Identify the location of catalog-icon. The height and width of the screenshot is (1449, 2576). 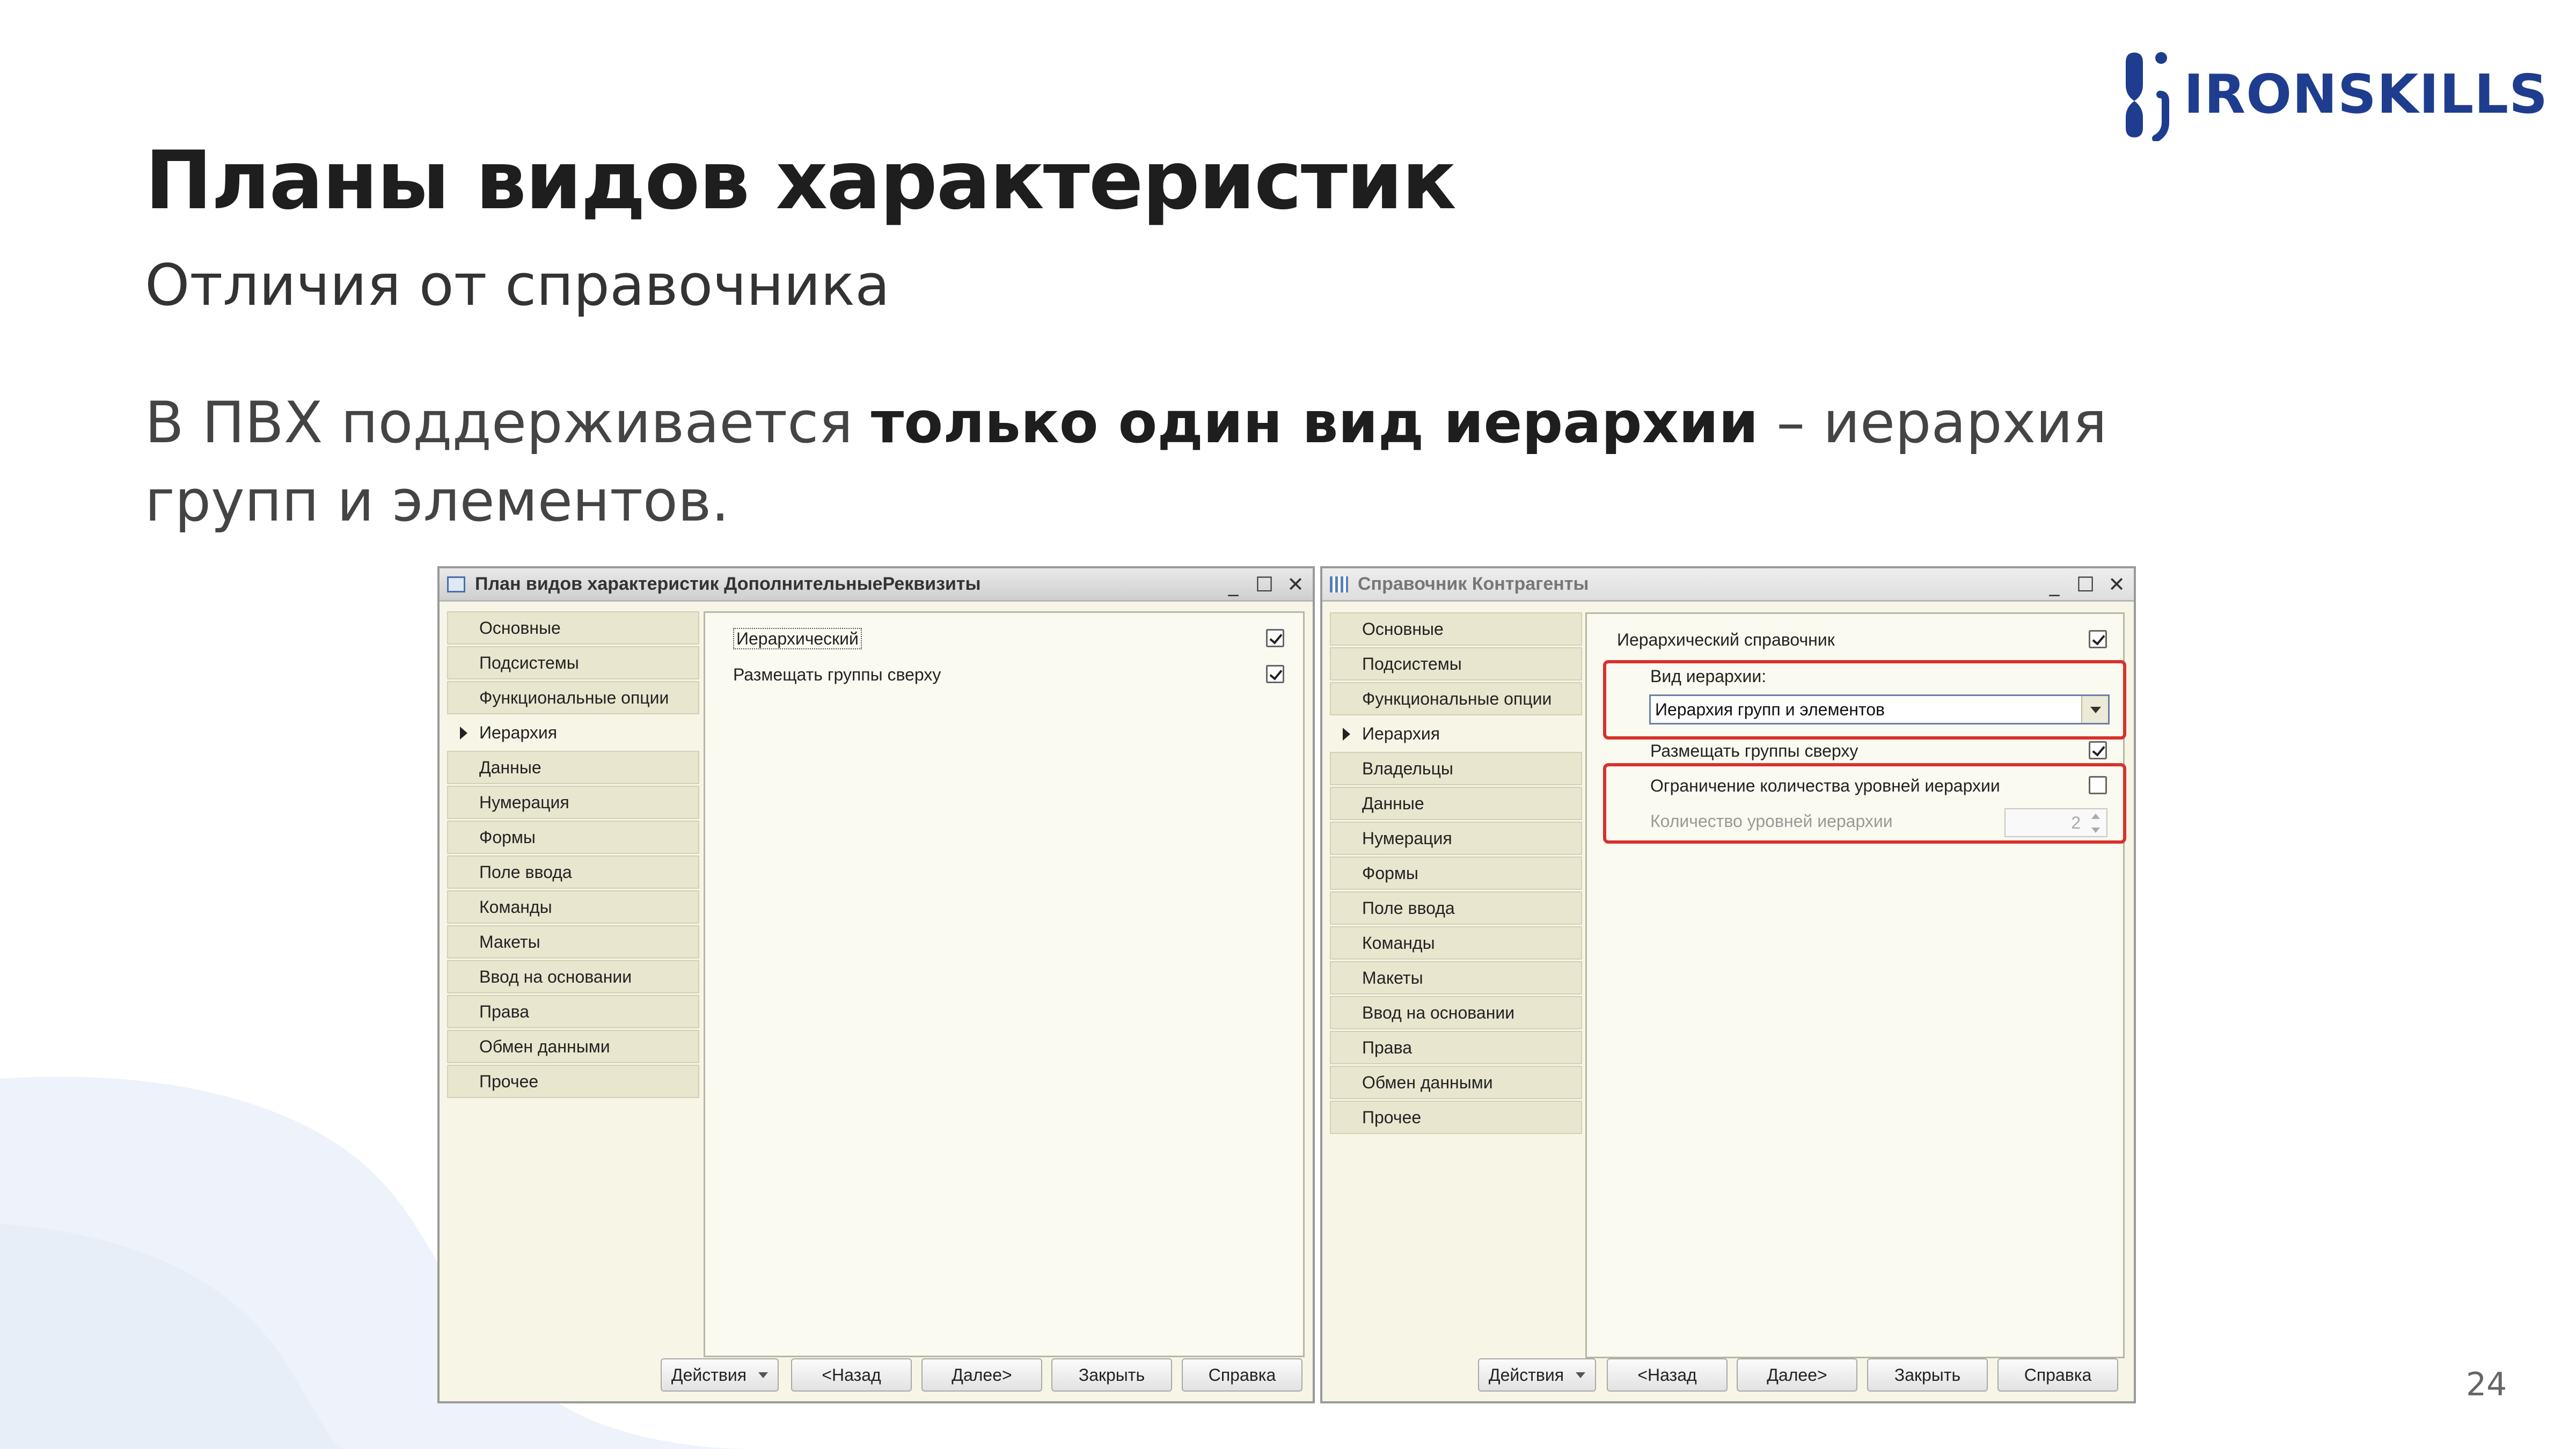
(1339, 584).